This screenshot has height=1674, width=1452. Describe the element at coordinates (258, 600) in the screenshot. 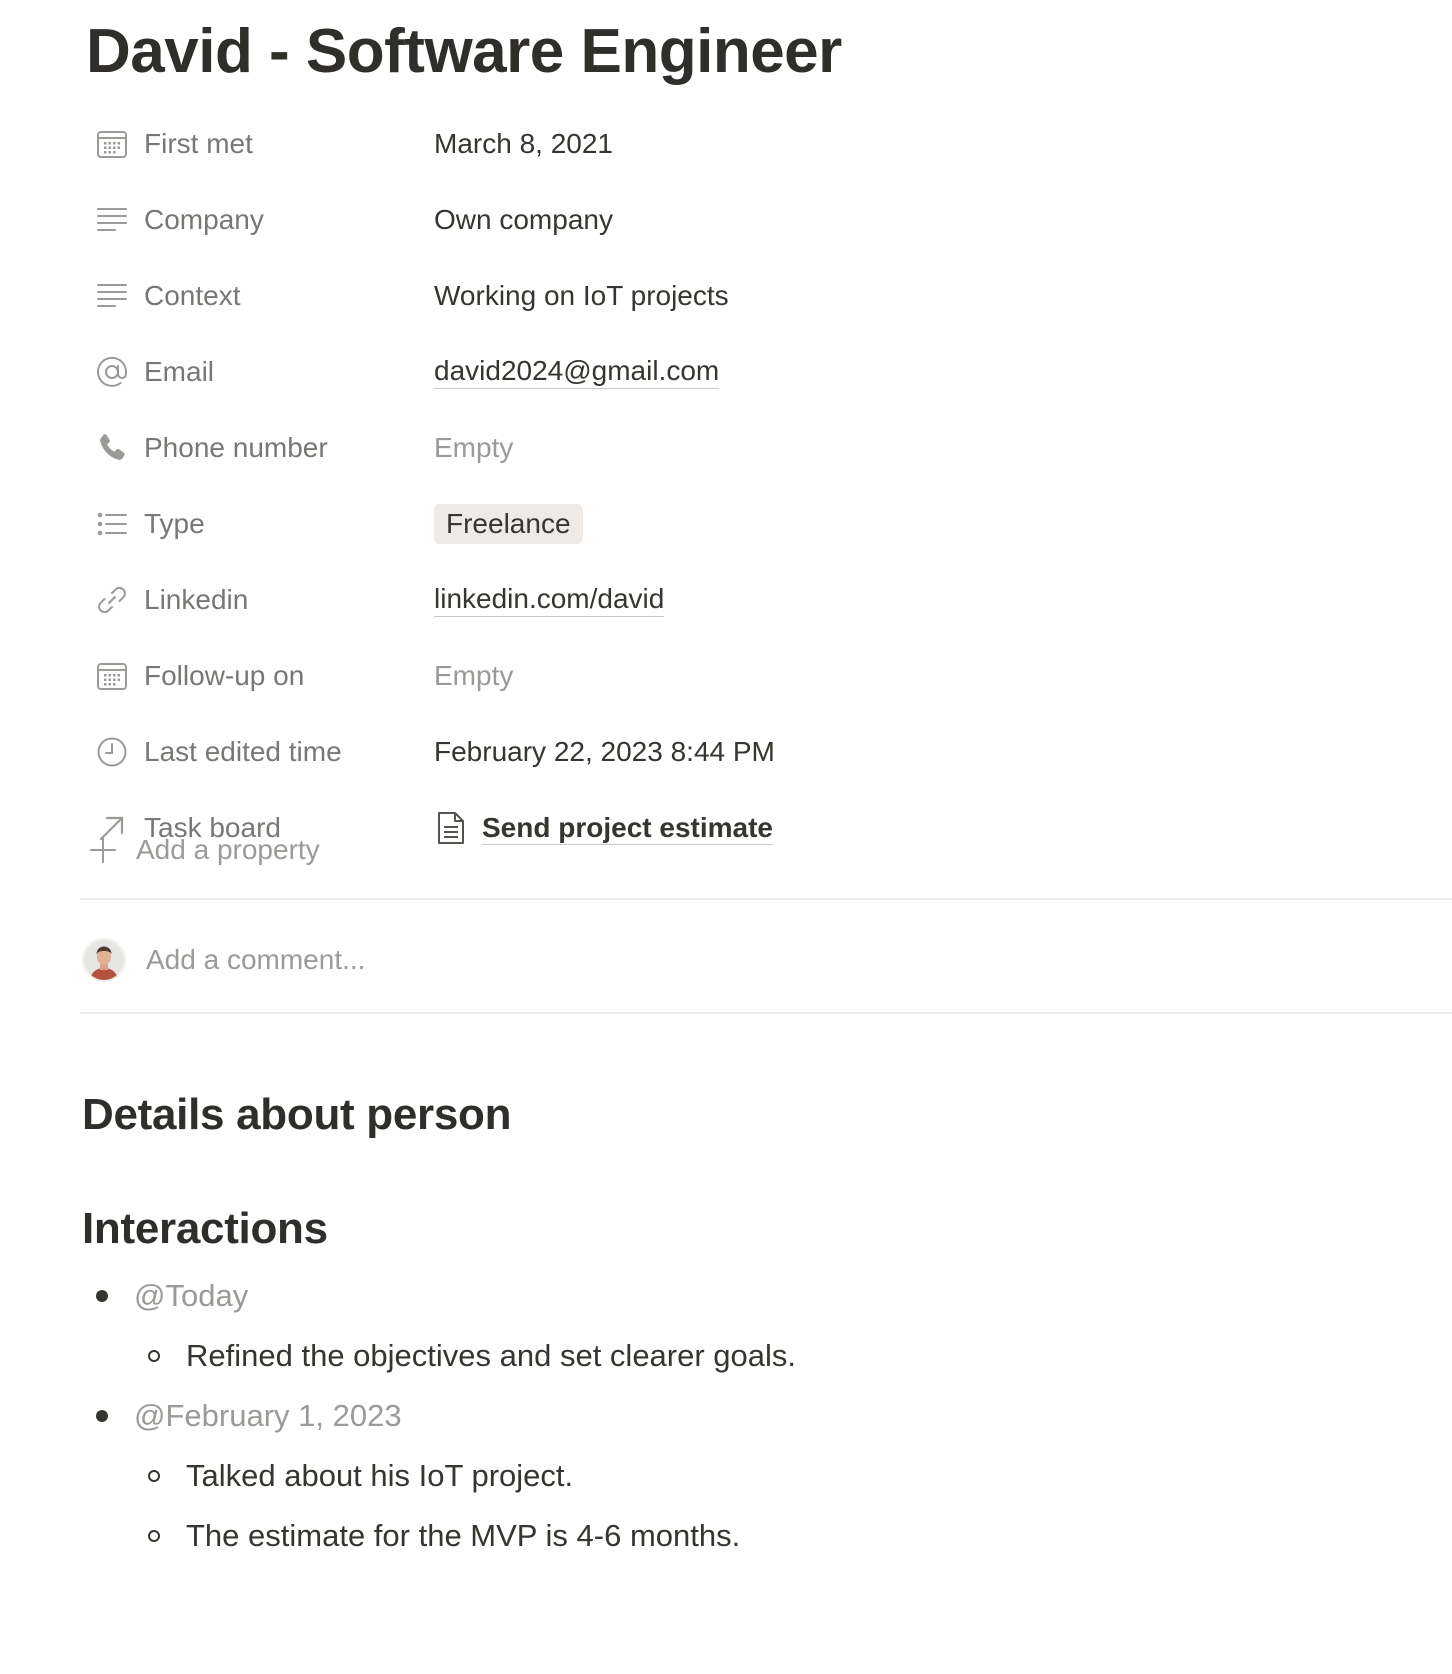

I see `property-key: Linkedin` at that location.